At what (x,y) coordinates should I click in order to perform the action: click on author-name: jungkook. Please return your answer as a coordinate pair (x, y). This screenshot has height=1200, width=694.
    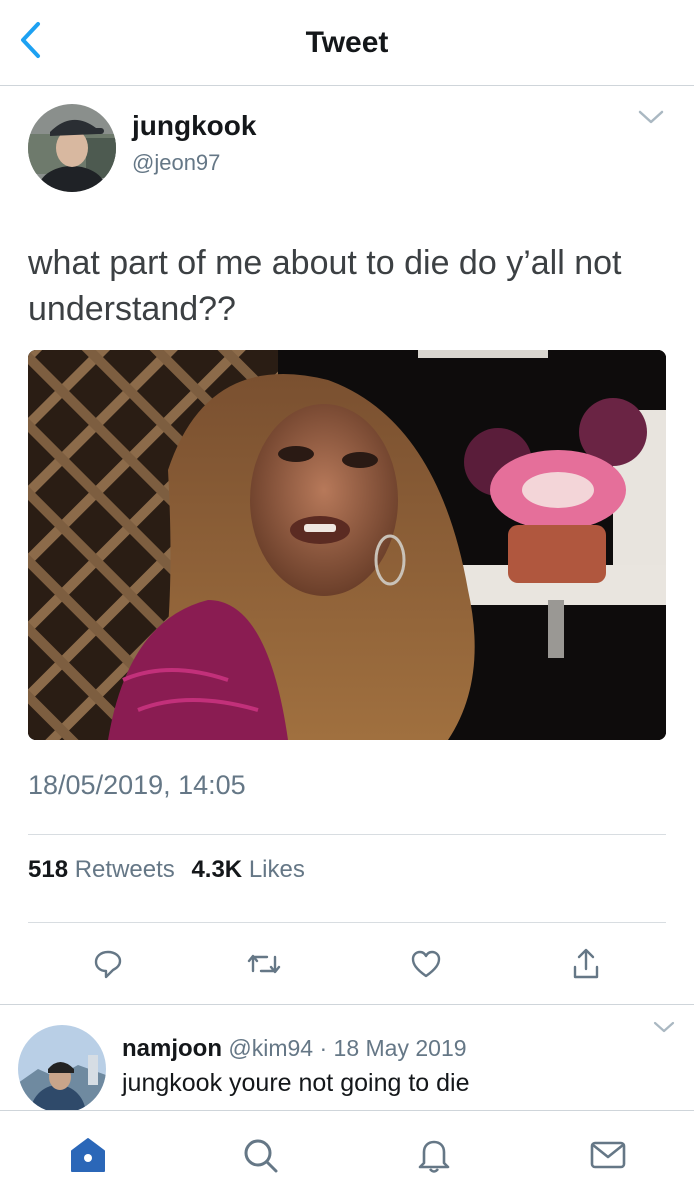
    Looking at the image, I should click on (194, 126).